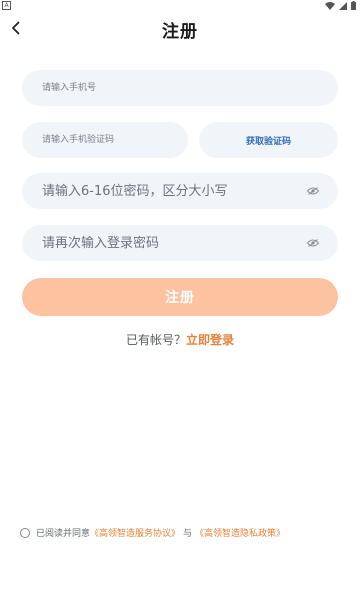 This screenshot has height=600, width=360. I want to click on page-title: 注册, so click(180, 32).